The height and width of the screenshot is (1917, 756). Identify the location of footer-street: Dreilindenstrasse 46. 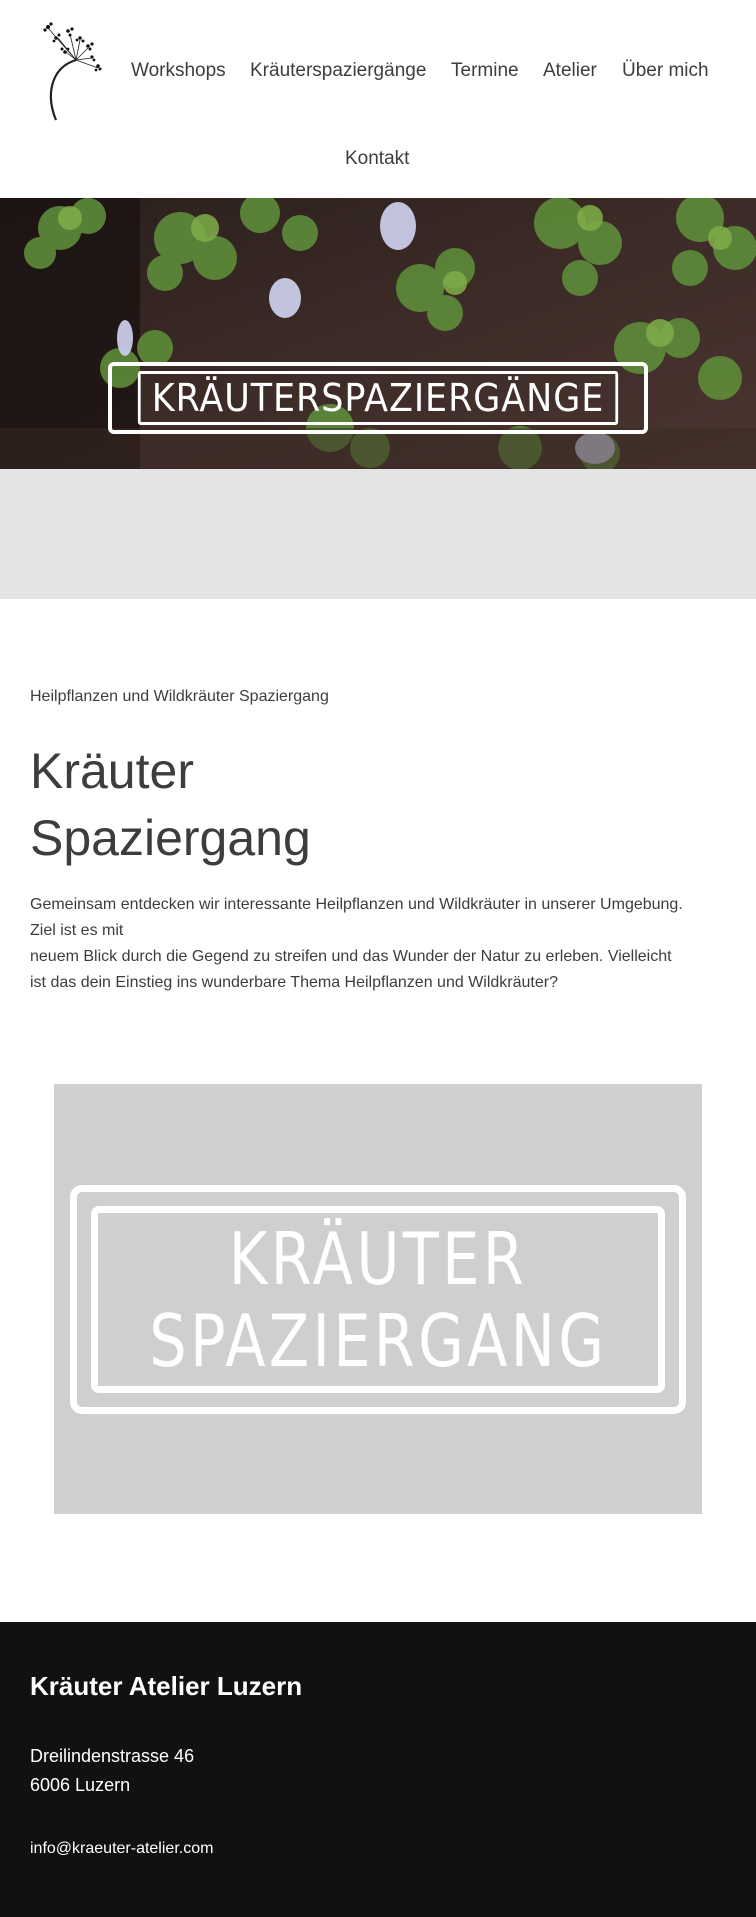
(112, 1756).